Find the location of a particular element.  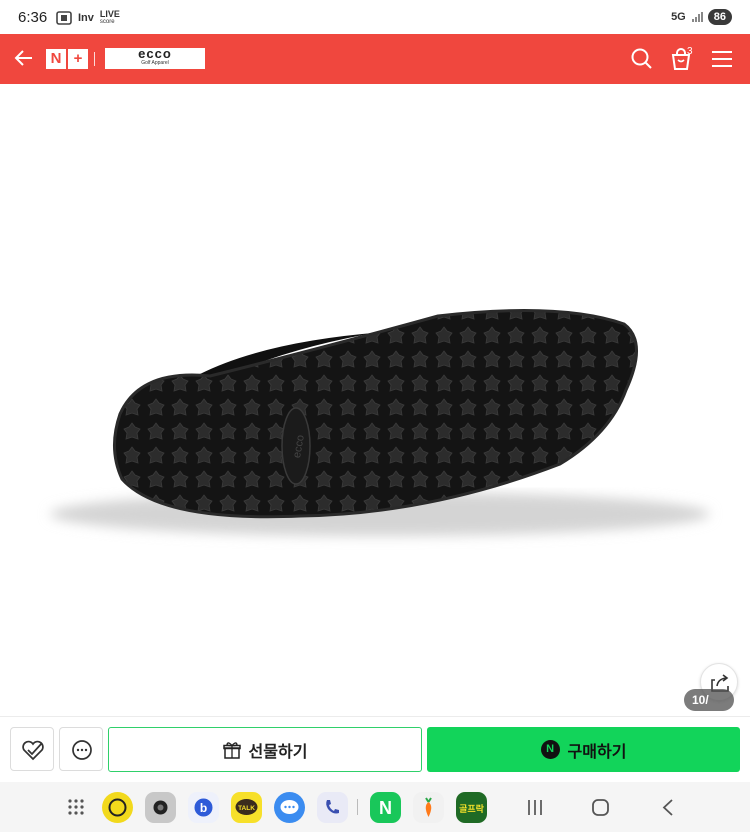

chat-bubble-icon is located at coordinates (82, 750).